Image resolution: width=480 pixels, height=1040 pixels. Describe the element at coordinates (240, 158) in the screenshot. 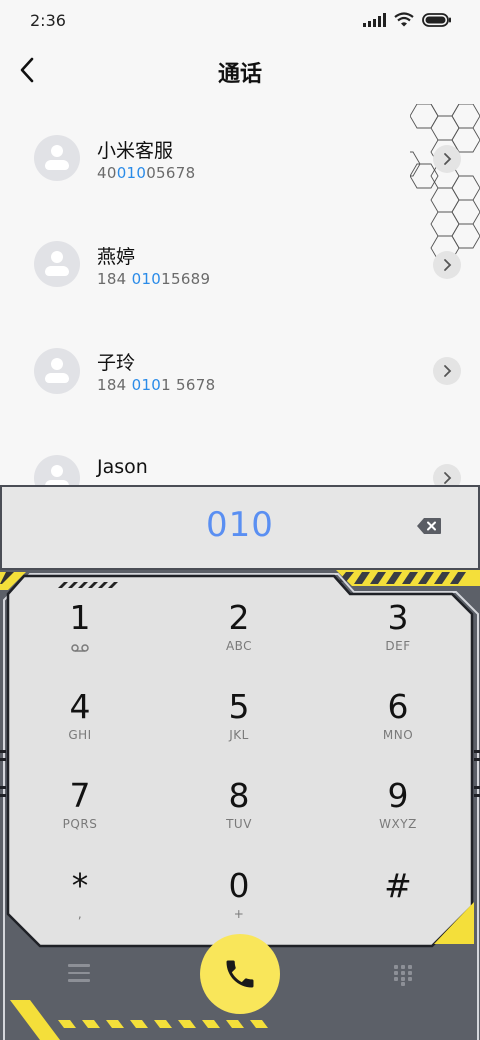

I see `contact-item: 小米客服 4001005678` at that location.